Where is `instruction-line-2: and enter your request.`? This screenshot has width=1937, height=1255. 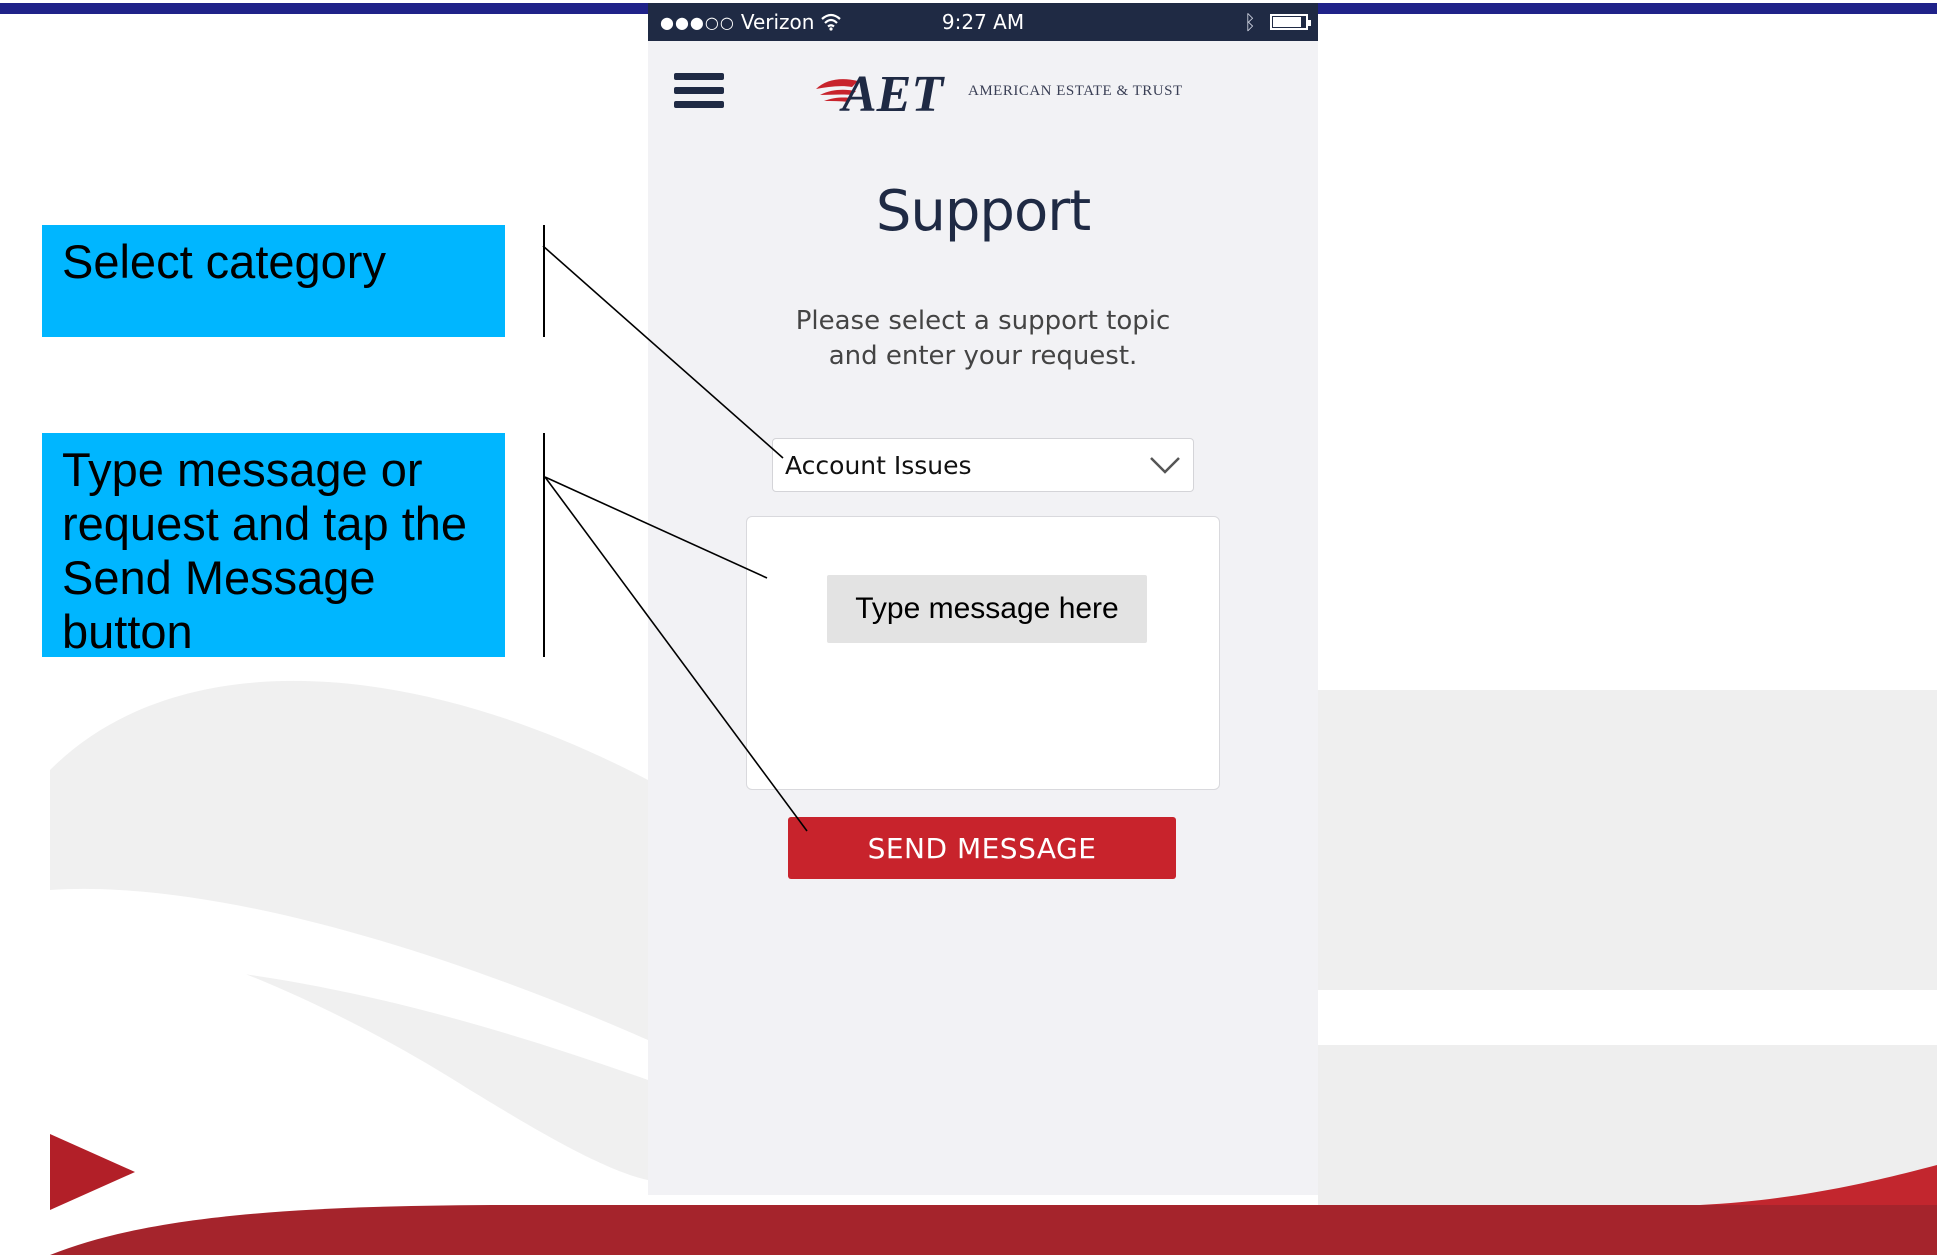 instruction-line-2: and enter your request. is located at coordinates (983, 356).